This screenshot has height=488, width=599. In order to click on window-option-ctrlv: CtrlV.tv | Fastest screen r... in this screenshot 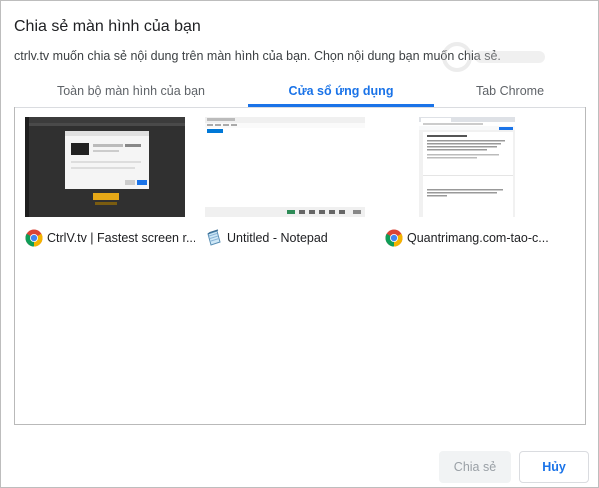, I will do `click(110, 182)`.